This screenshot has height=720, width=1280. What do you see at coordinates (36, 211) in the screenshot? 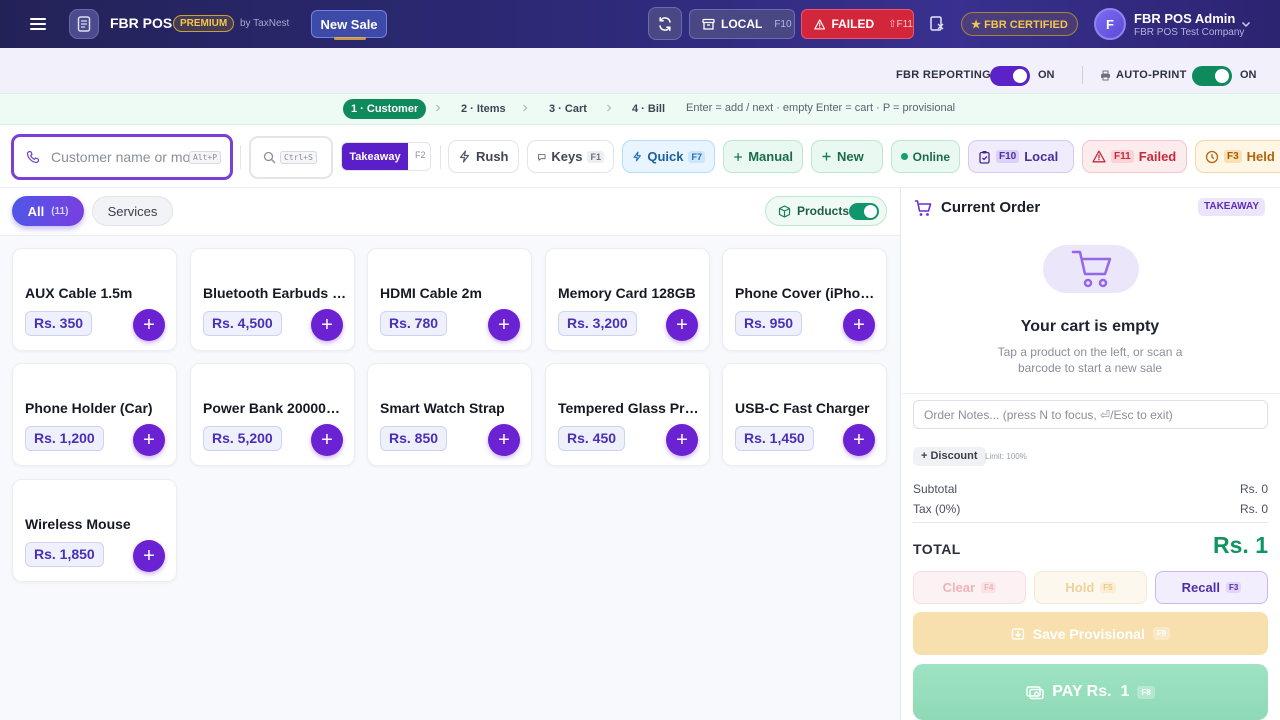
I see `tab-all-label: All` at bounding box center [36, 211].